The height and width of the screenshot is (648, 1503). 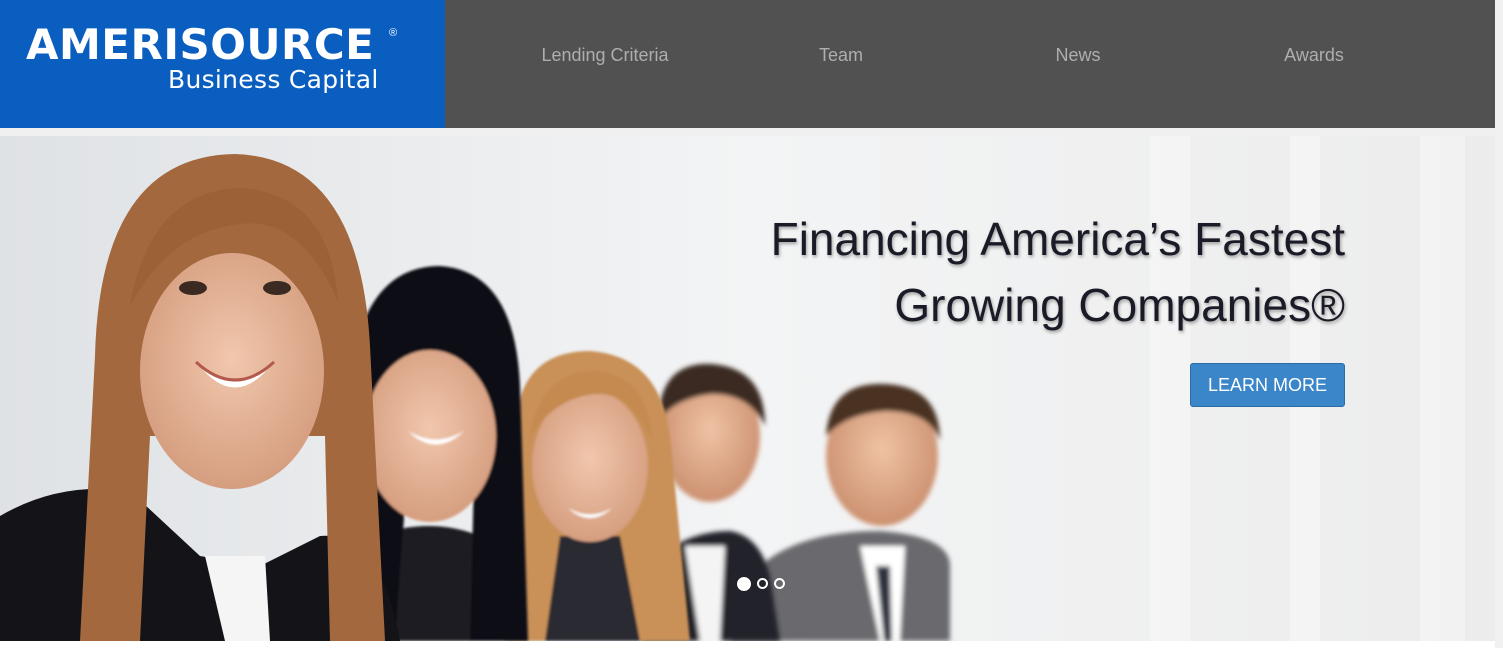 What do you see at coordinates (1057, 239) in the screenshot?
I see `hero-headline-line-1: Financing America’s Fastest` at bounding box center [1057, 239].